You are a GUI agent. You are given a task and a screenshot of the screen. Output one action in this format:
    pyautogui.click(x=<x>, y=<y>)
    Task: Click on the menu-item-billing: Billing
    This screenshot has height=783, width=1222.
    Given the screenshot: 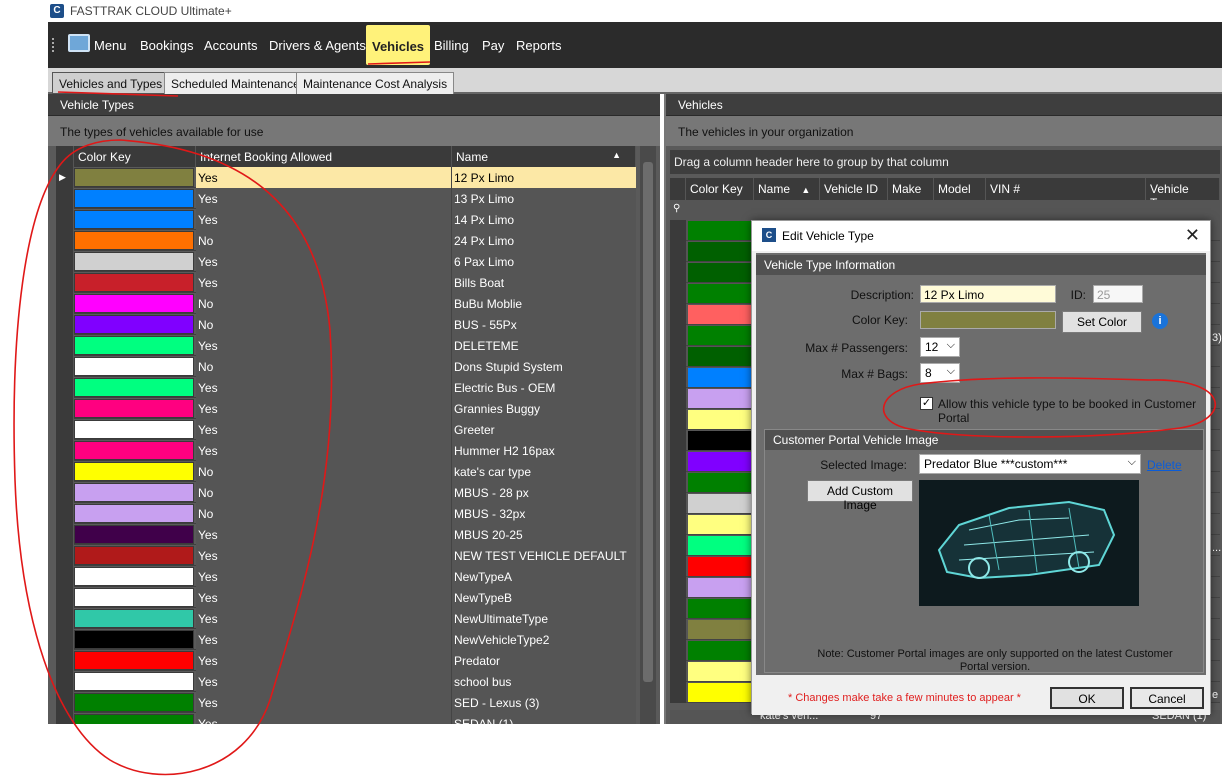 What is the action you would take?
    pyautogui.click(x=451, y=45)
    